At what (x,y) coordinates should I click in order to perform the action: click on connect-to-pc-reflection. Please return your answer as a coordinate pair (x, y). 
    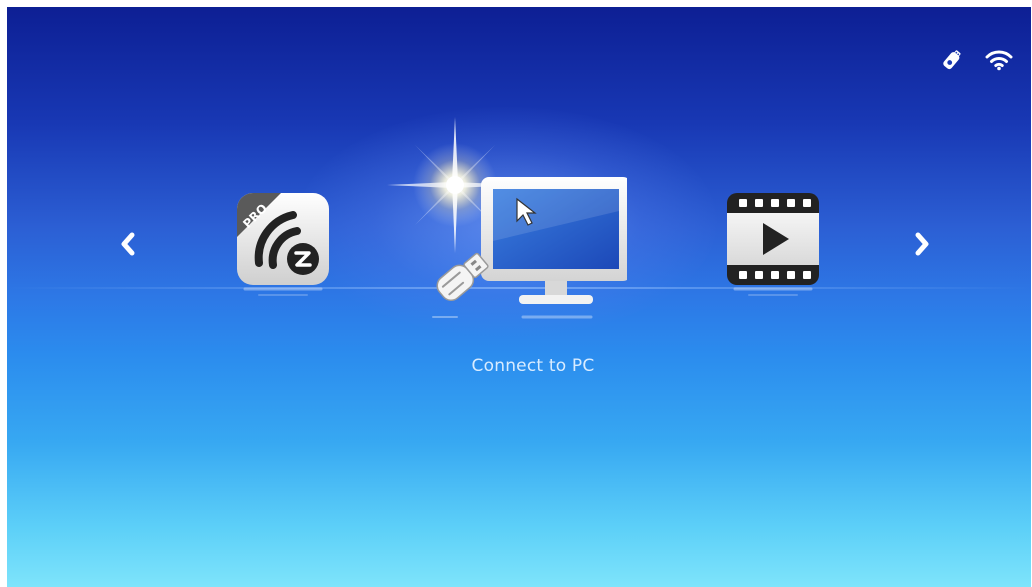
    Looking at the image, I should click on (512, 317).